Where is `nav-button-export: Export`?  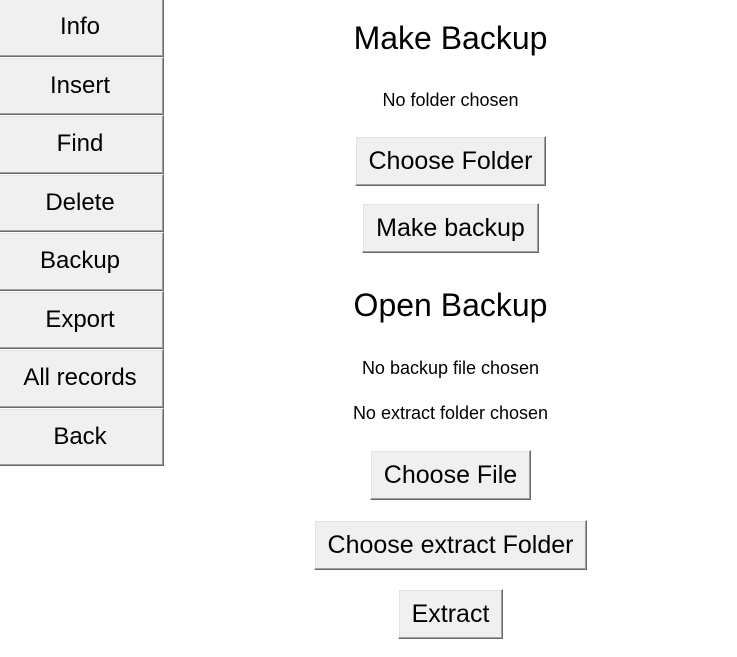 nav-button-export: Export is located at coordinates (82, 319).